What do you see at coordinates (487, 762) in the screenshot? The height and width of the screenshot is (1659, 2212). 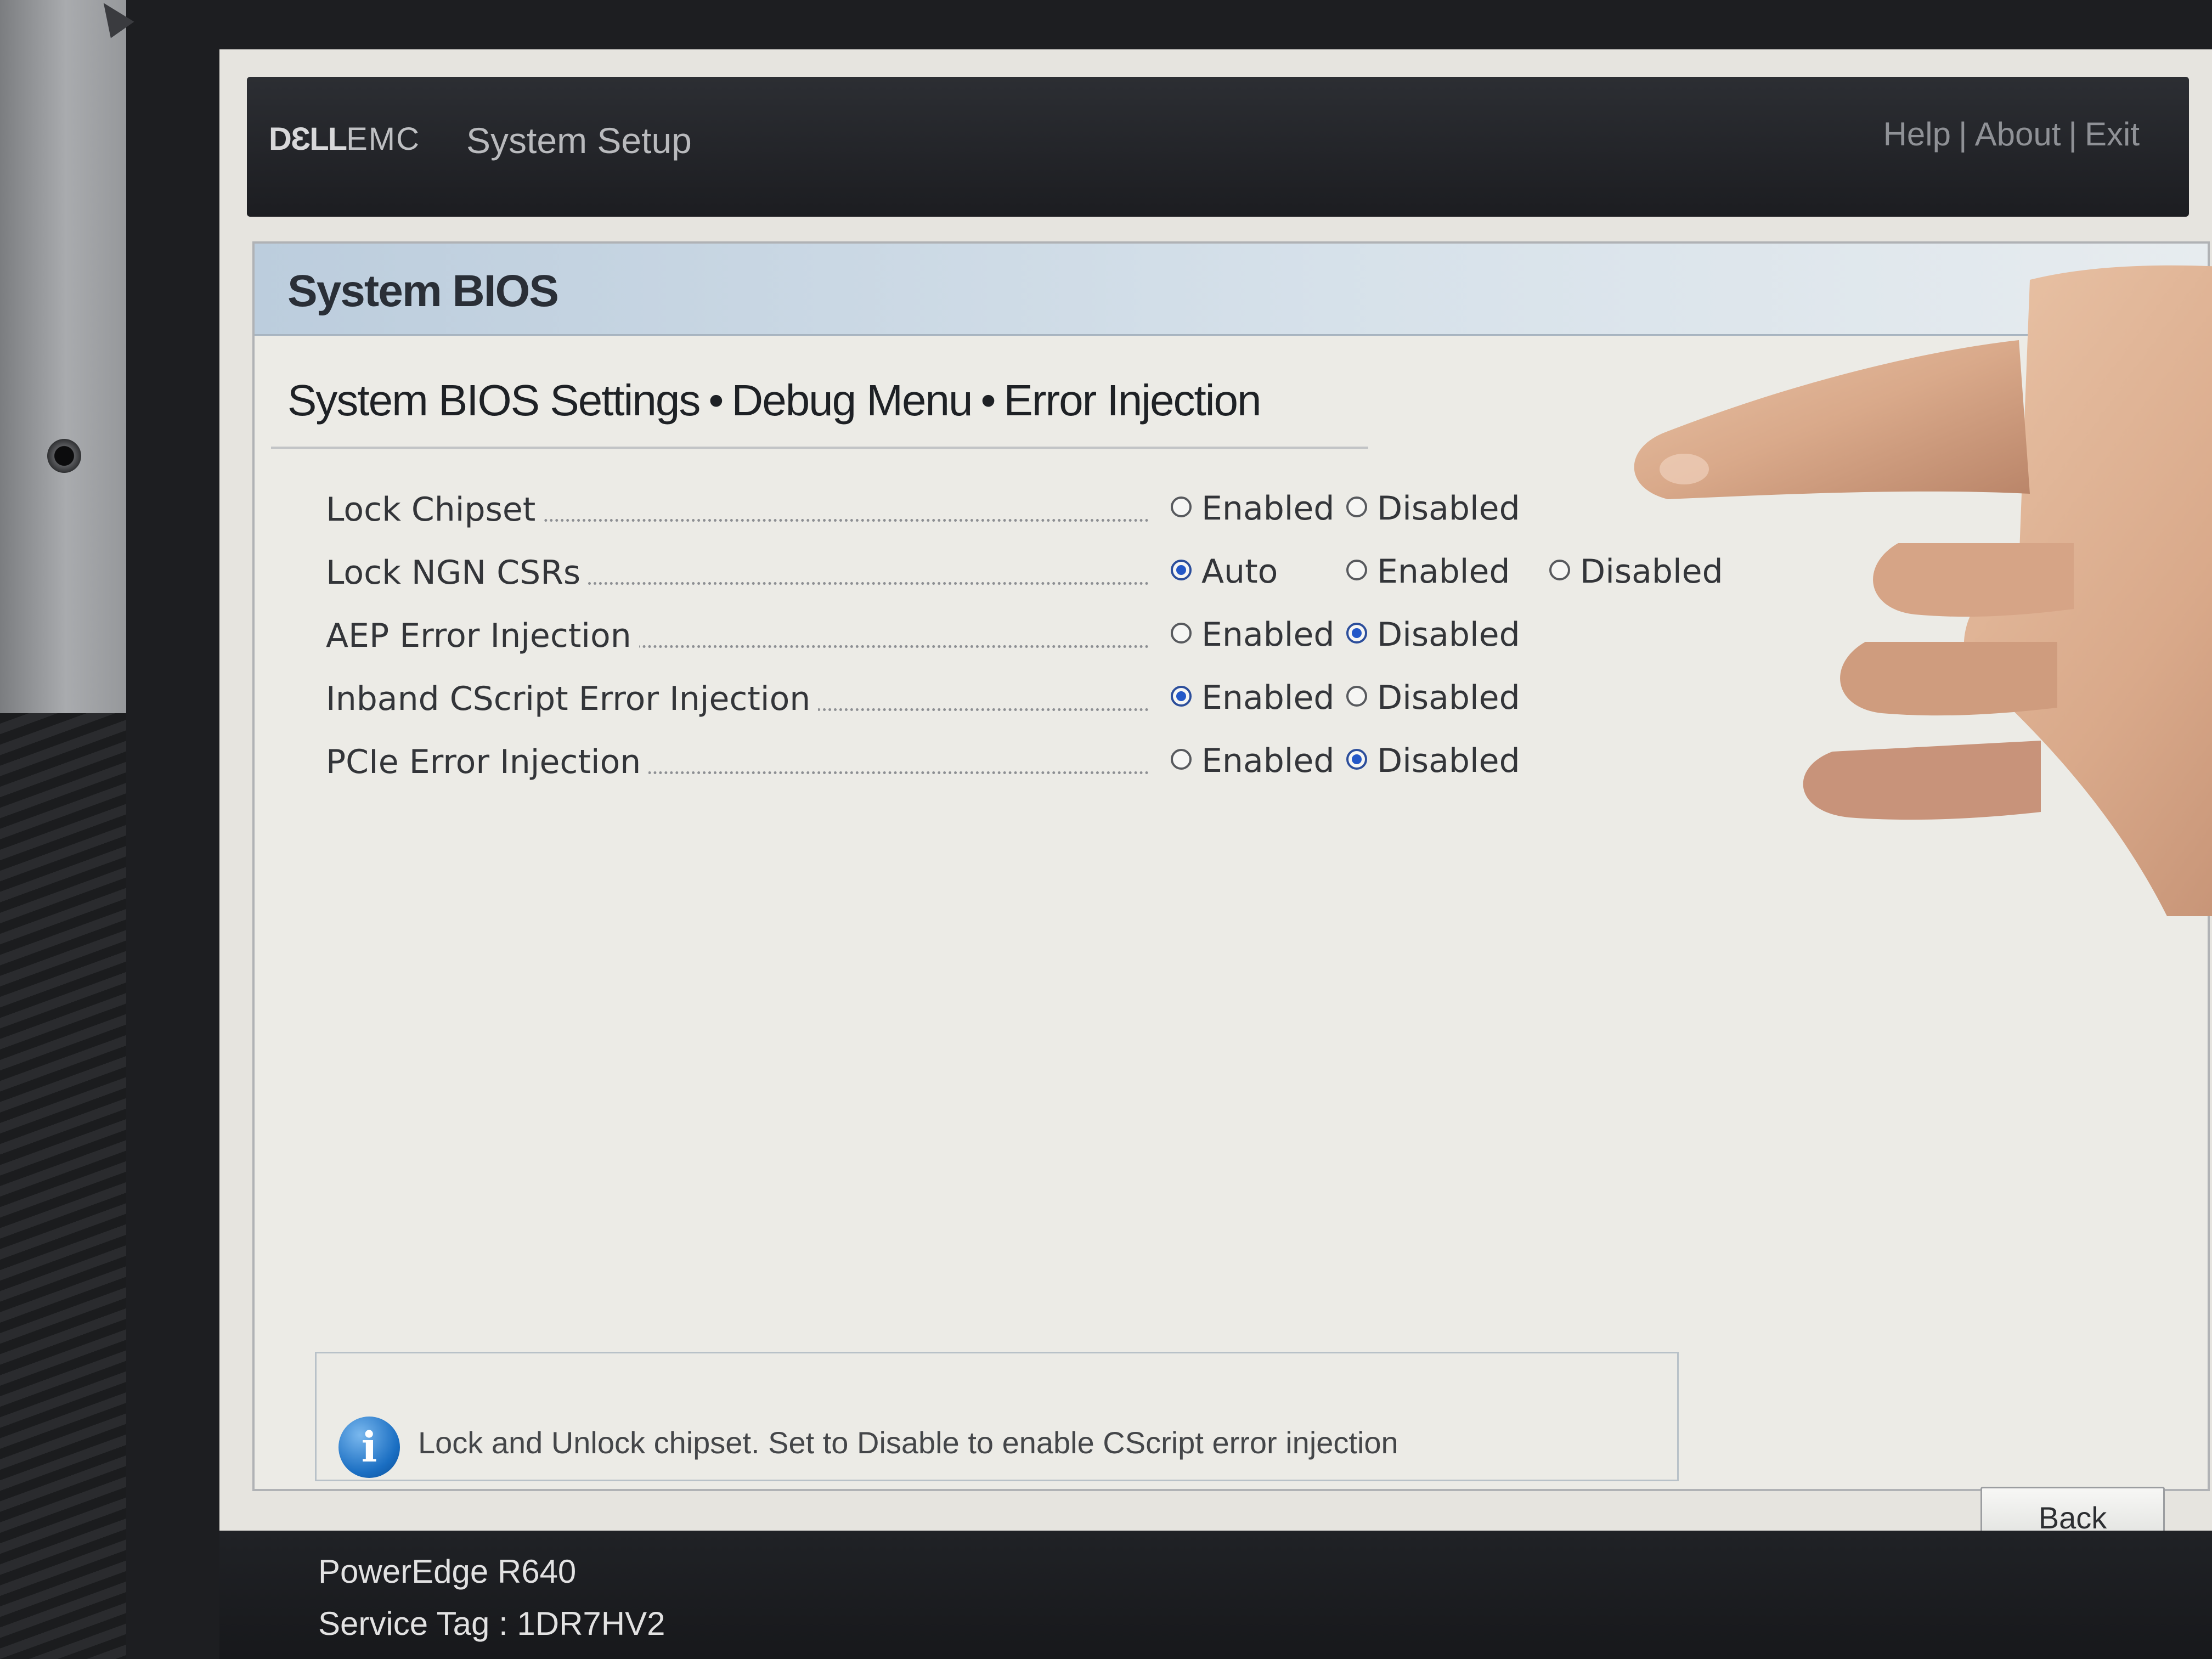 I see `setting-label: PCIe Error Injection` at bounding box center [487, 762].